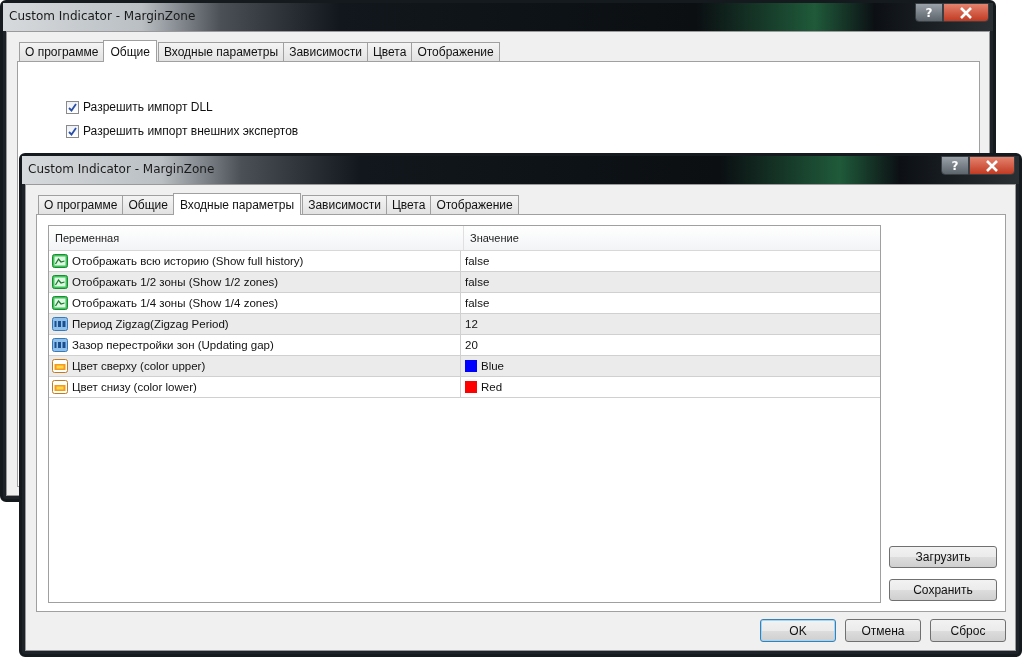  What do you see at coordinates (968, 630) in the screenshot?
I see `dialog-button: Сброс` at bounding box center [968, 630].